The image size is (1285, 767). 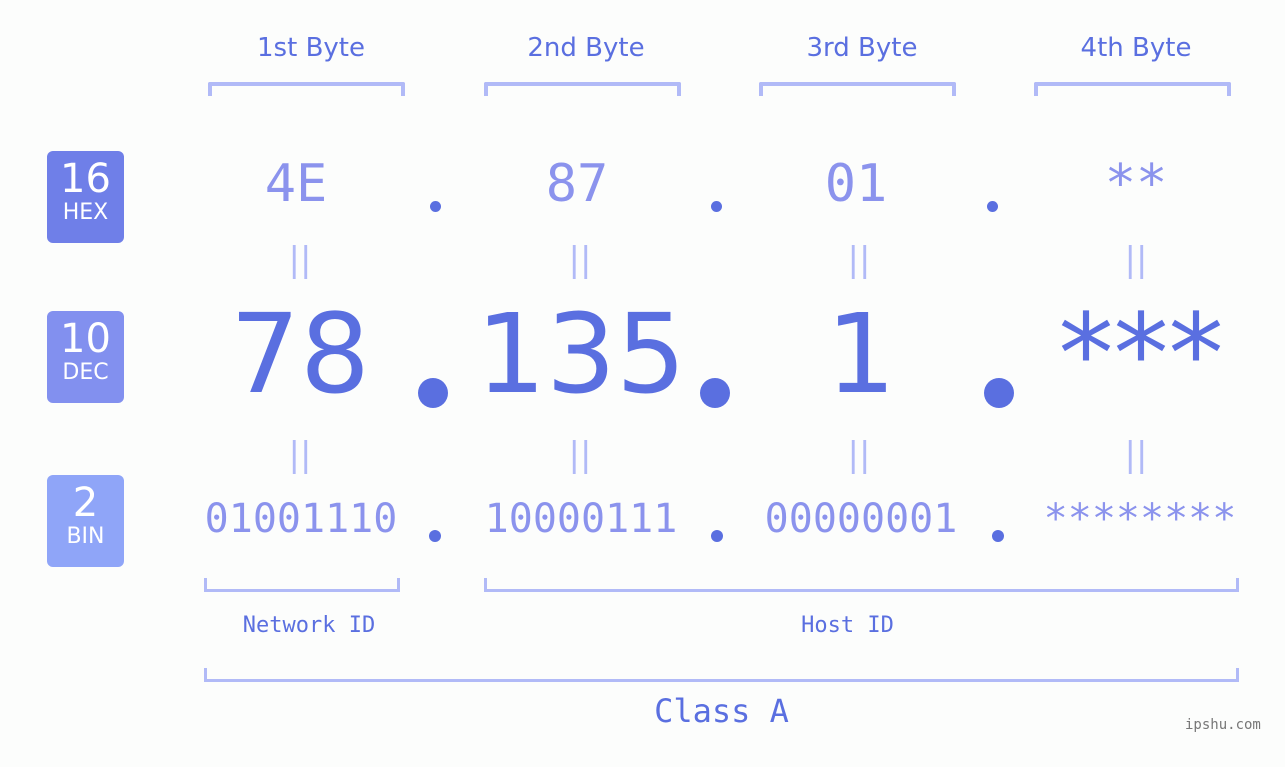 I want to click on bin-value-2: 10000111, so click(x=581, y=519).